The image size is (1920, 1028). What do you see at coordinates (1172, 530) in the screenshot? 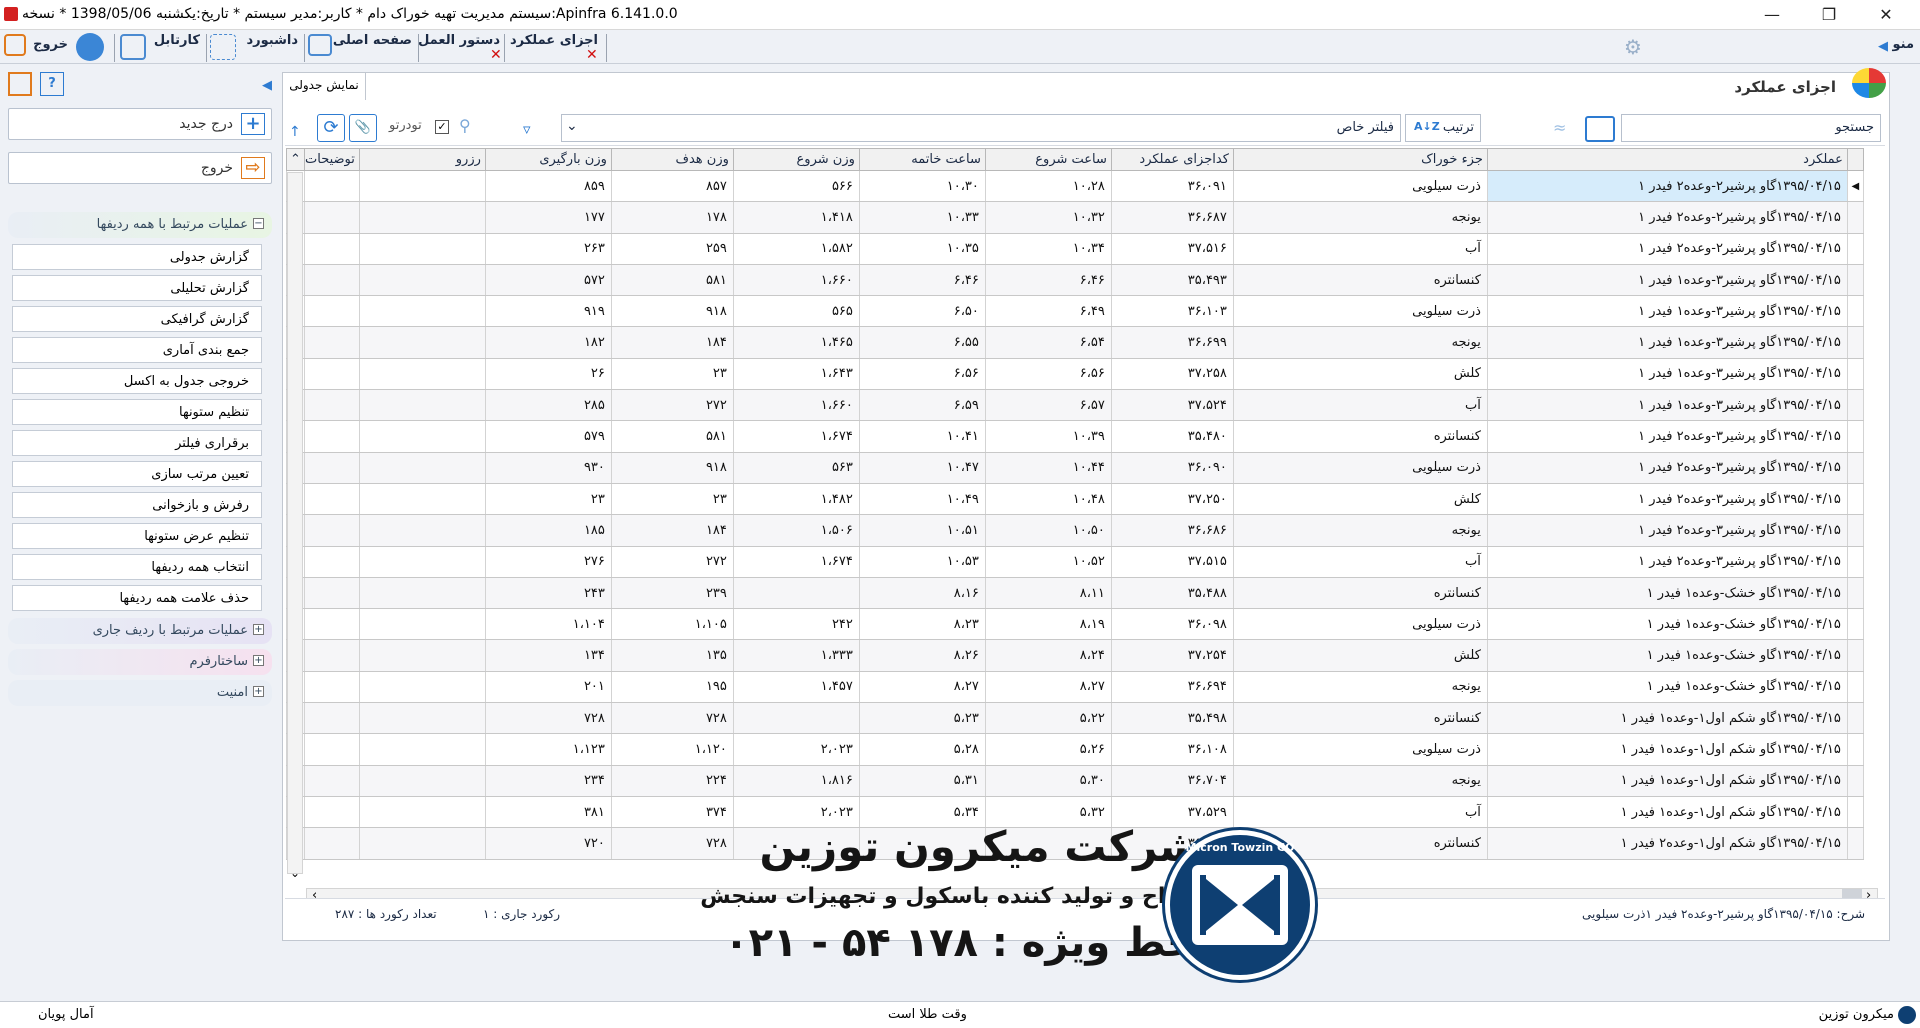
I see `table-cell: ۳۶،۶۸۶` at bounding box center [1172, 530].